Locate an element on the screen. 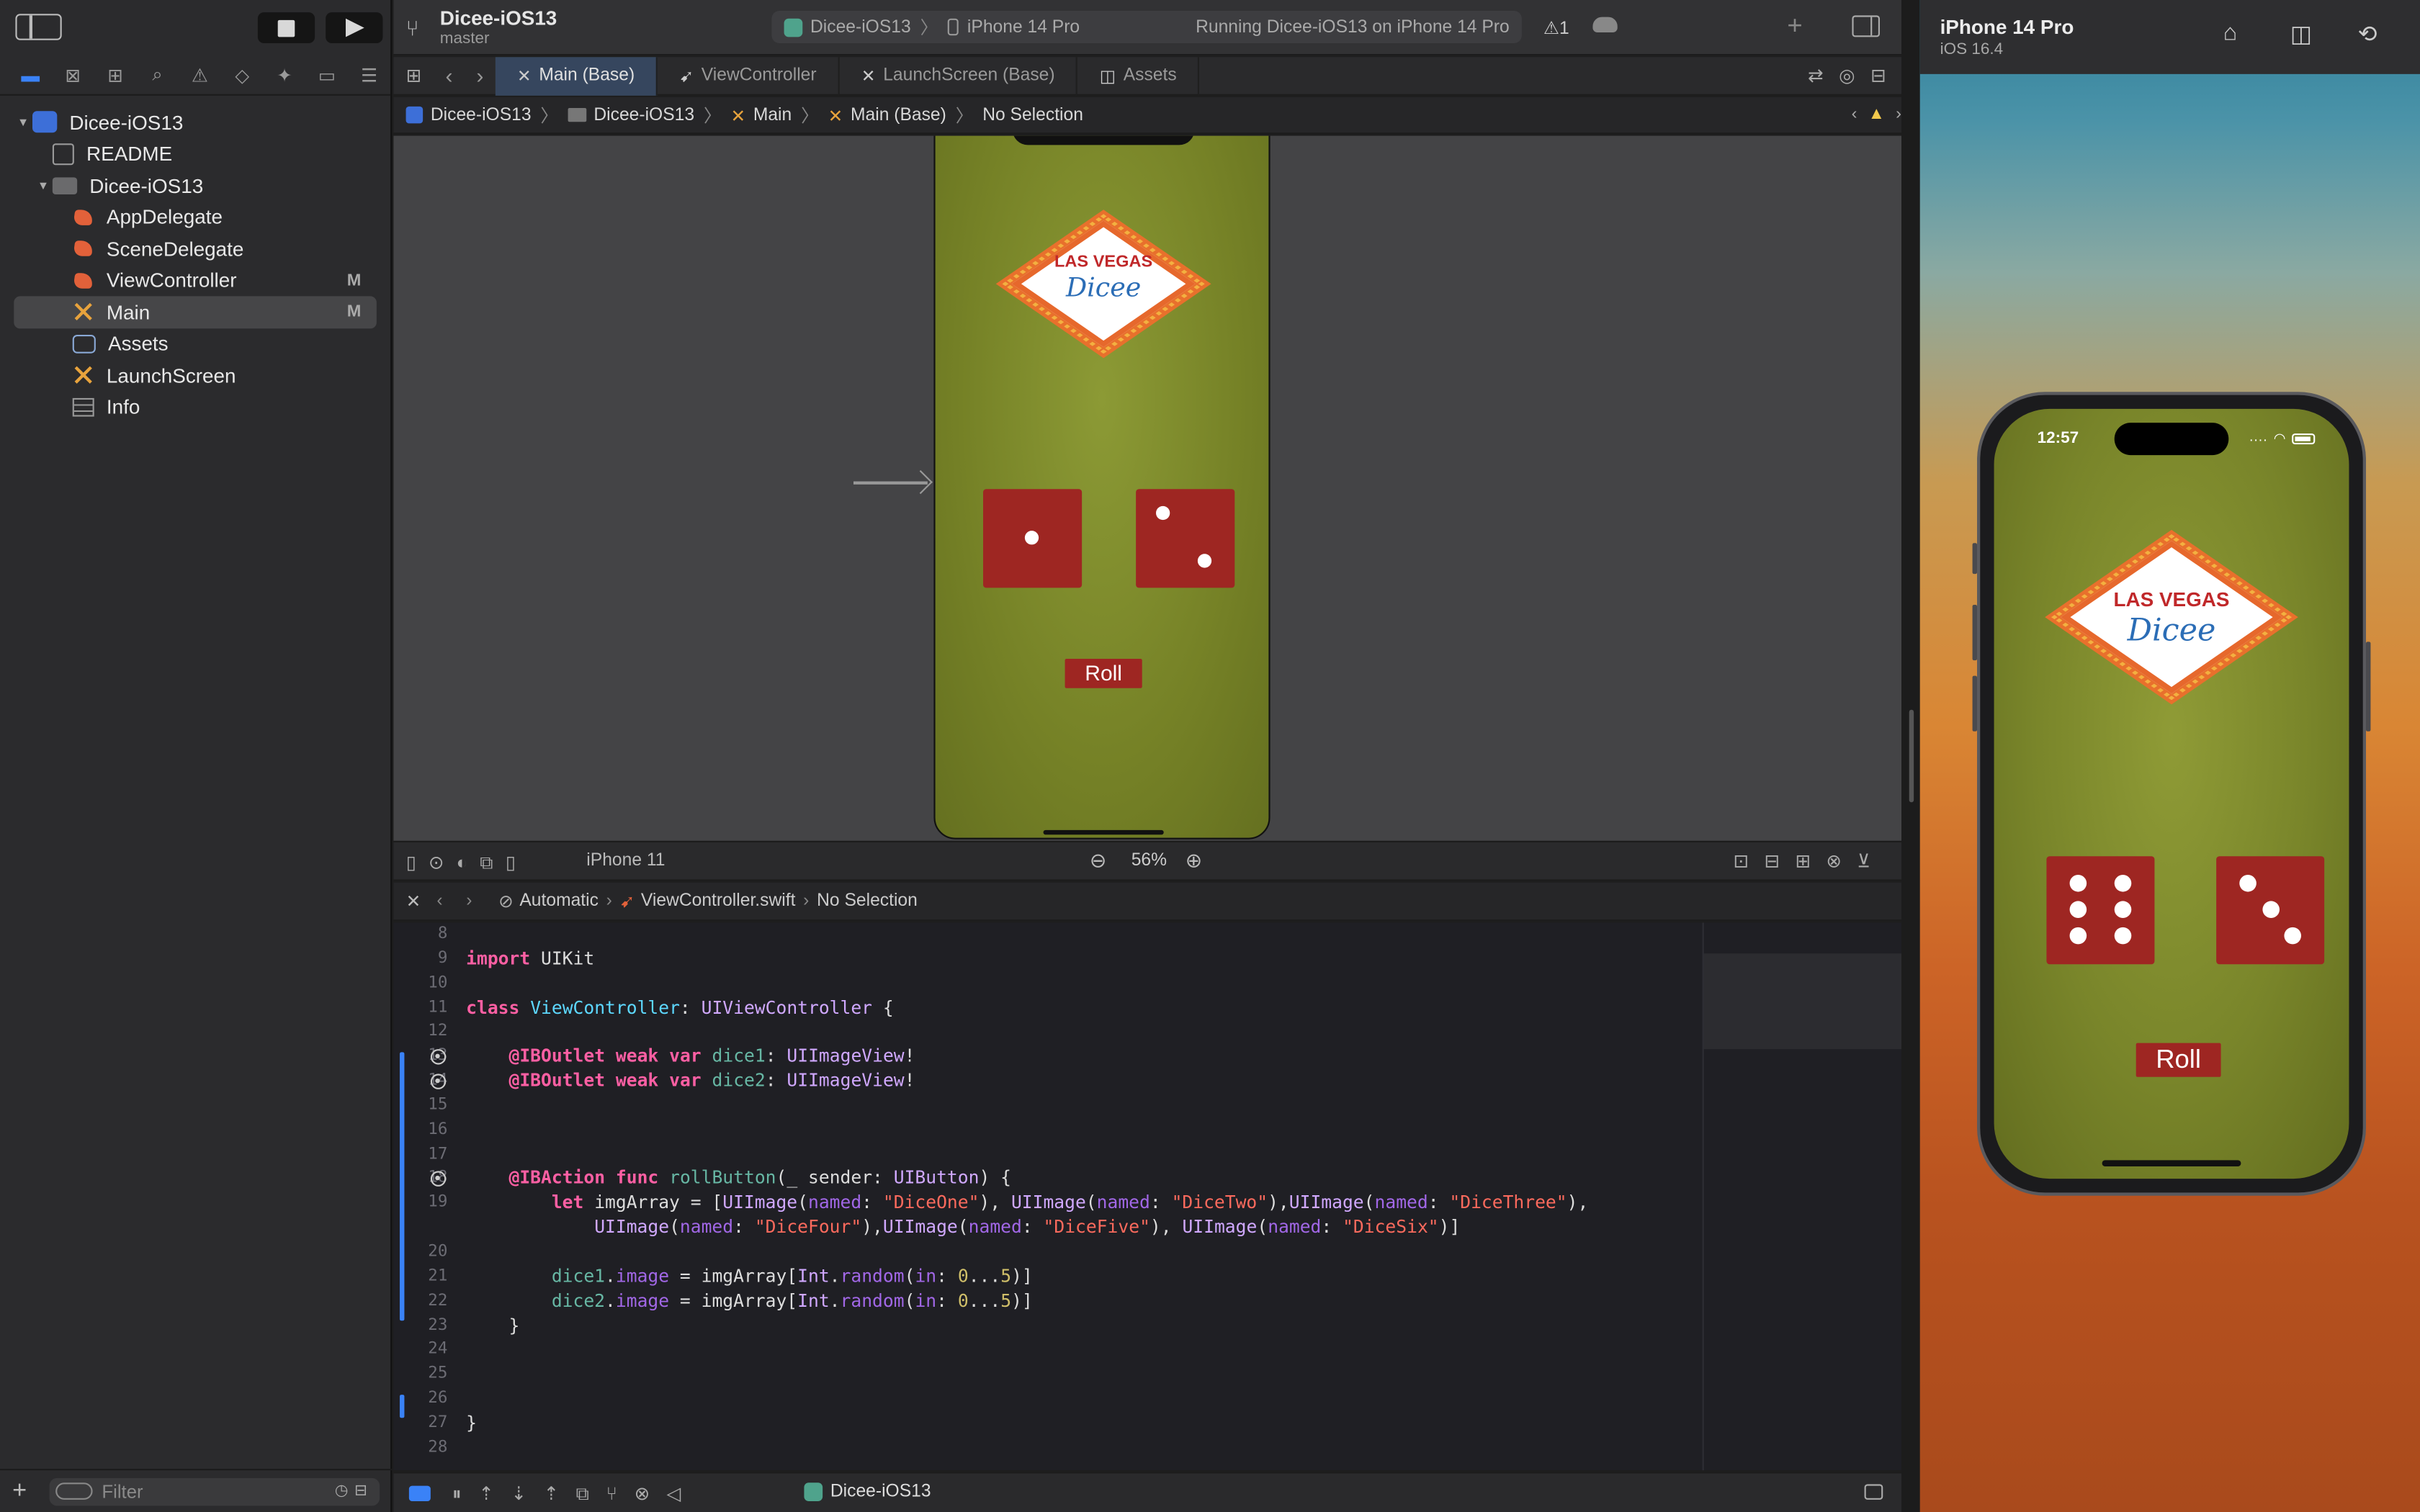  window-splitter is located at coordinates (1910, 756).